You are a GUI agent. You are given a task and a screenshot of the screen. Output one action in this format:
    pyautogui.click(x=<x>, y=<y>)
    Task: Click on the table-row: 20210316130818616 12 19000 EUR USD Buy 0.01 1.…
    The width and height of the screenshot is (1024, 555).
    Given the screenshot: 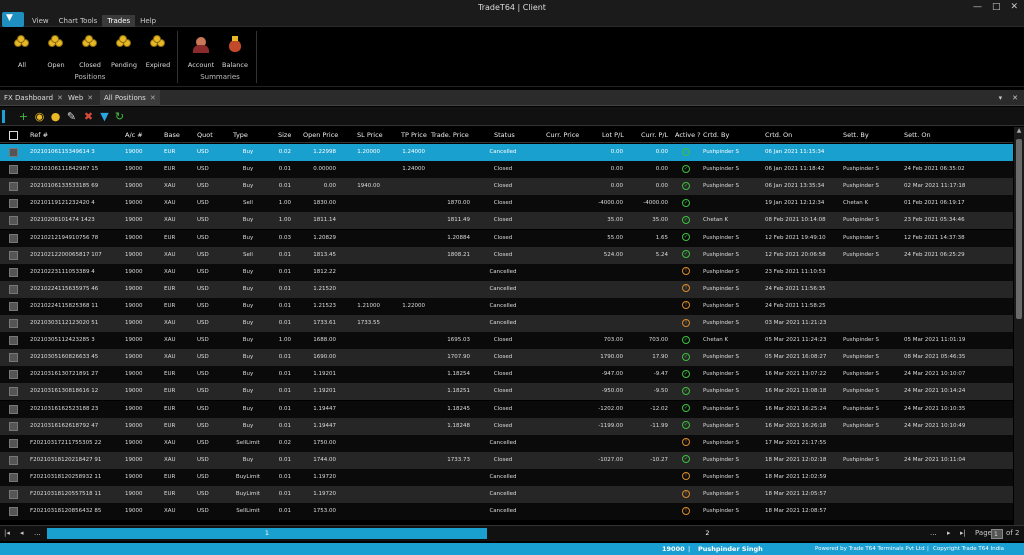 What is the action you would take?
    pyautogui.click(x=506, y=392)
    